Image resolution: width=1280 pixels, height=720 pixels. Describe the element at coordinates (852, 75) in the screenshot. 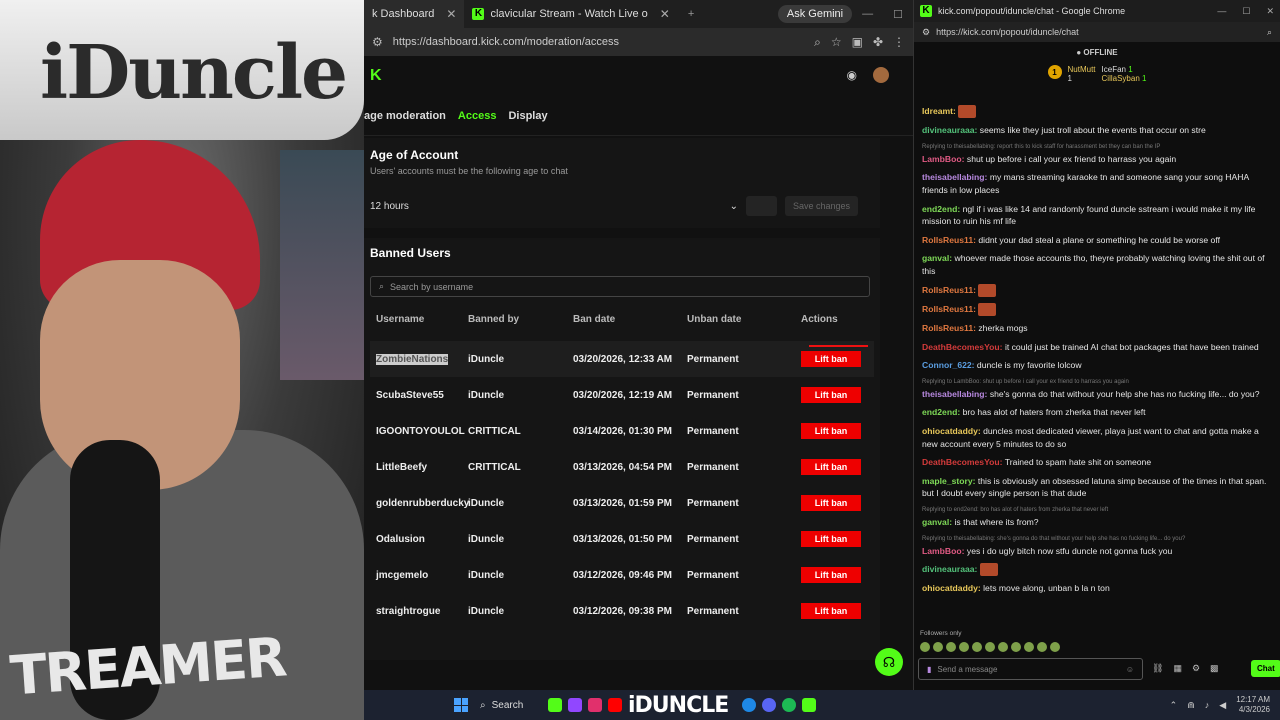

I see `notification-icon: ◉` at that location.